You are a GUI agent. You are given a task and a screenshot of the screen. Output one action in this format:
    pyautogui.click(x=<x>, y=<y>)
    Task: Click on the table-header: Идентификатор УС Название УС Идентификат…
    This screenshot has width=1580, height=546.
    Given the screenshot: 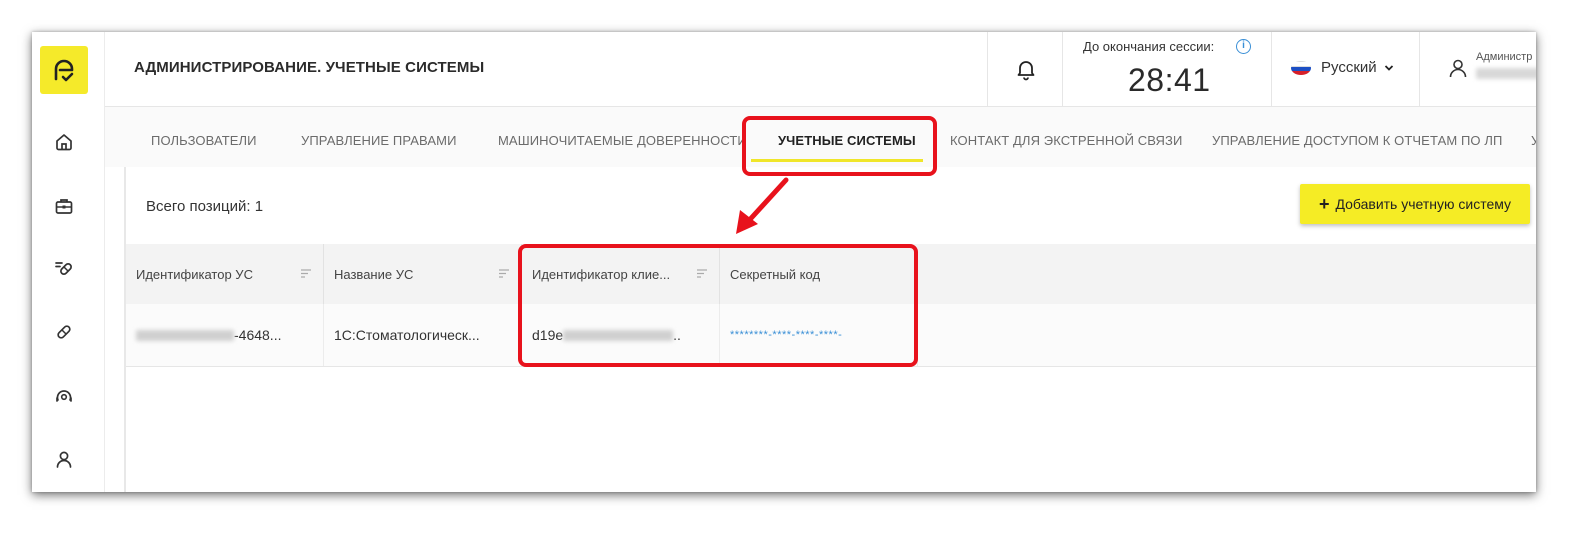 What is the action you would take?
    pyautogui.click(x=831, y=274)
    